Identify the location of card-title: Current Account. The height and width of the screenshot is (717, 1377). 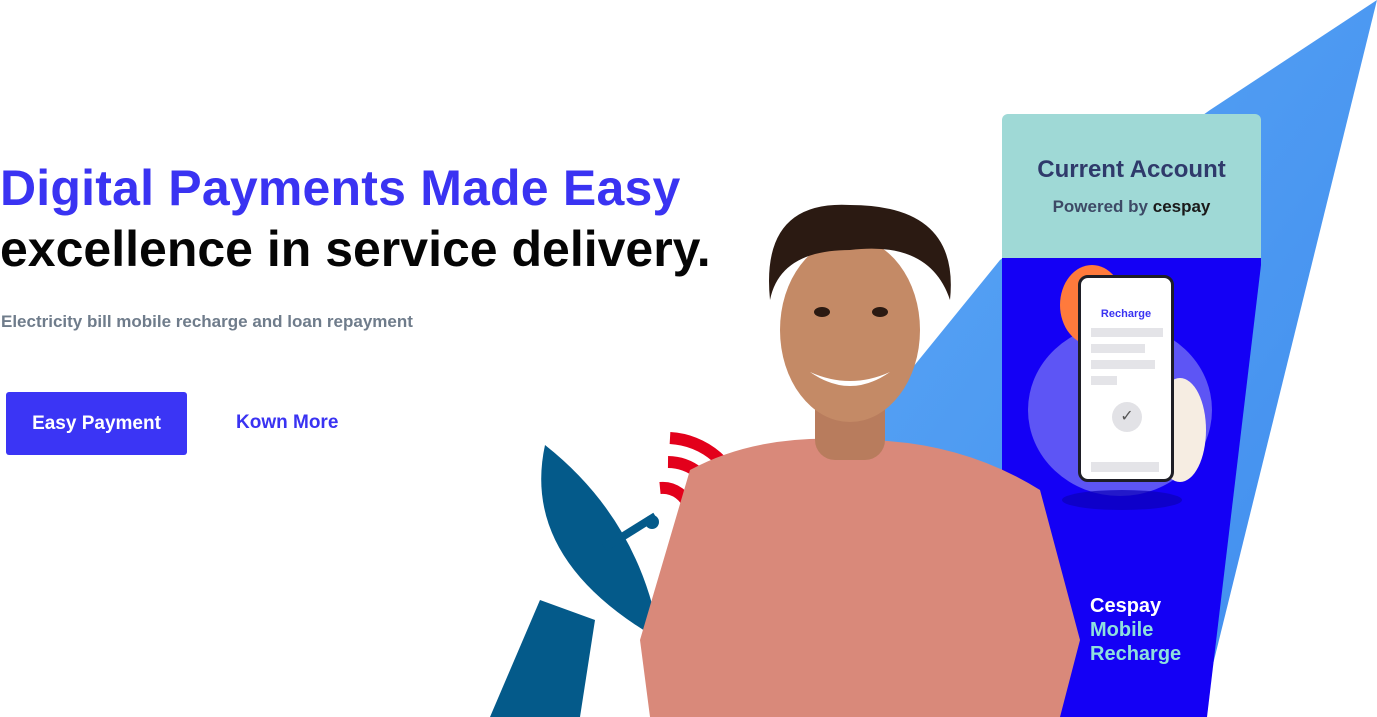
(1131, 169).